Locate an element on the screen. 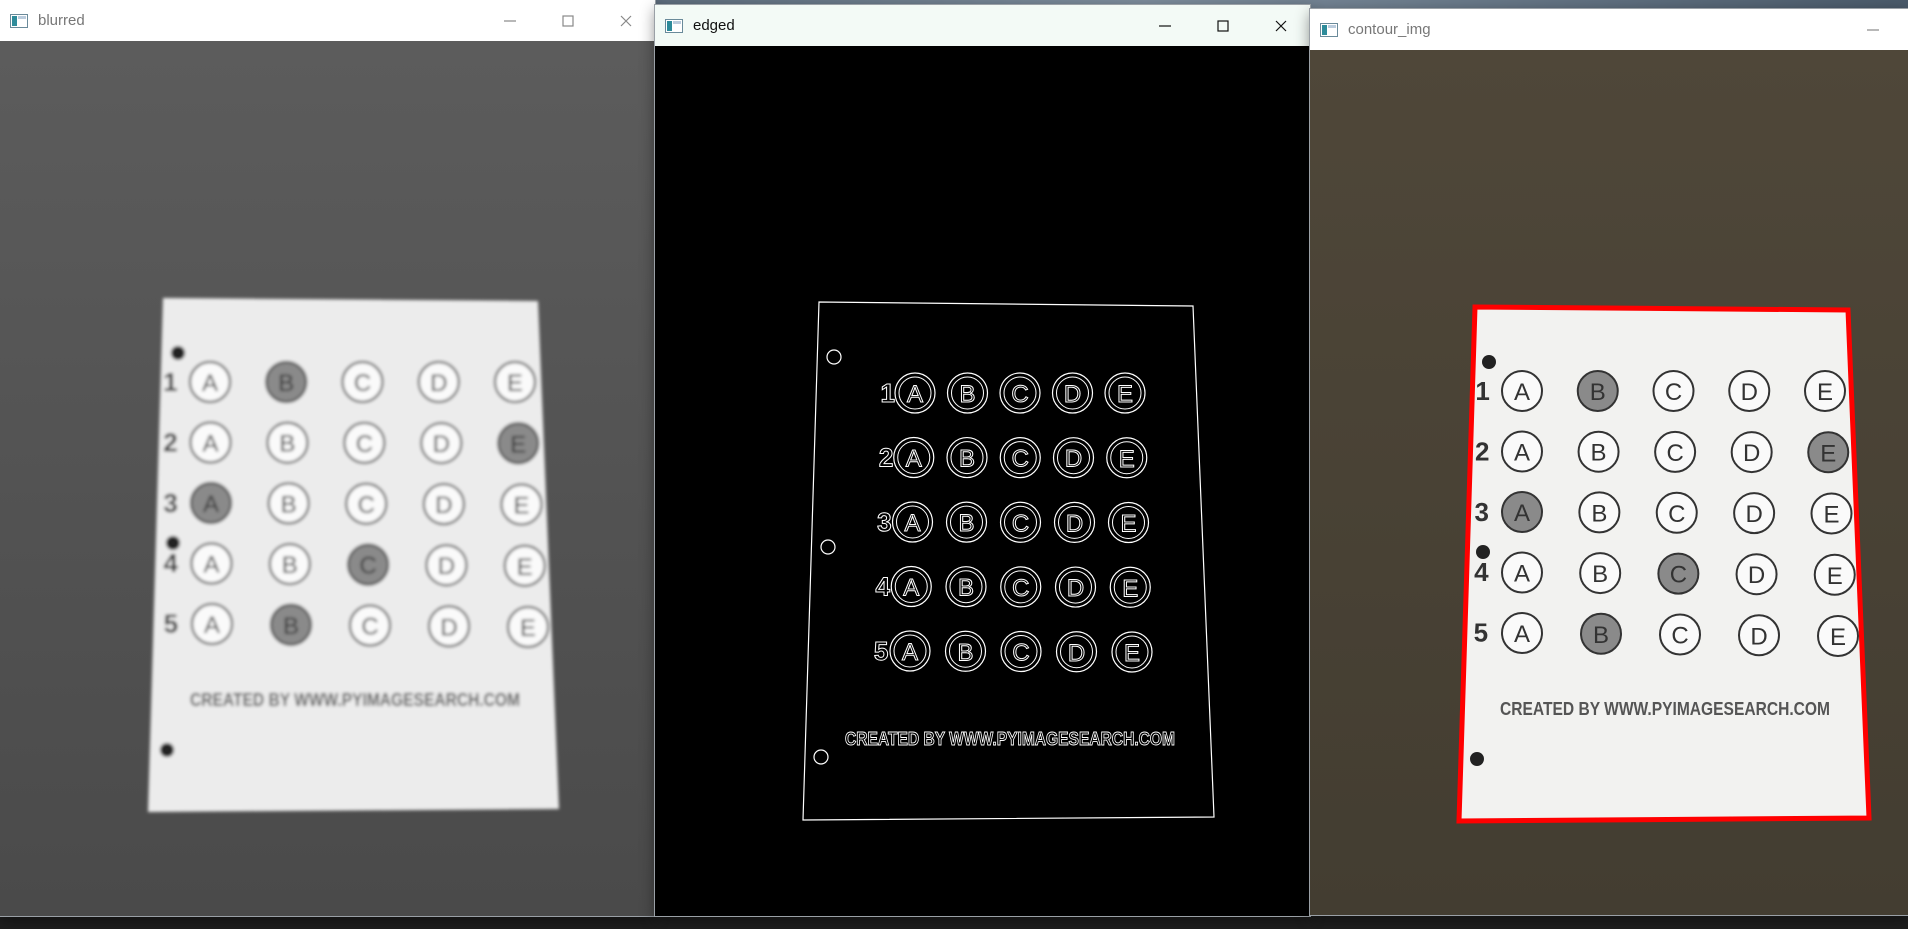 The width and height of the screenshot is (1908, 929). window-title: edged is located at coordinates (714, 25).